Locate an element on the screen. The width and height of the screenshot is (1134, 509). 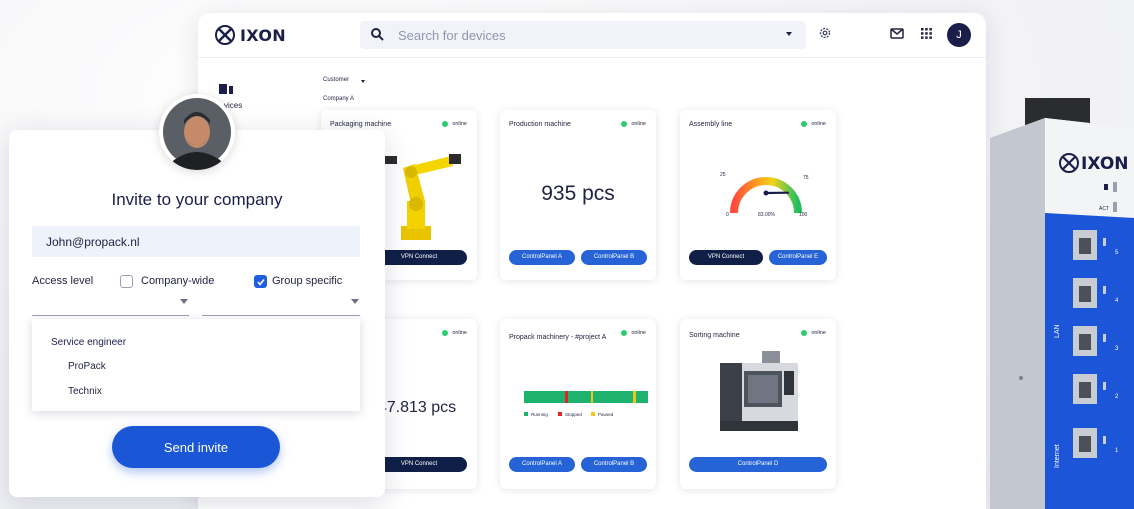
card-title: Production machine is located at coordinates (540, 124).